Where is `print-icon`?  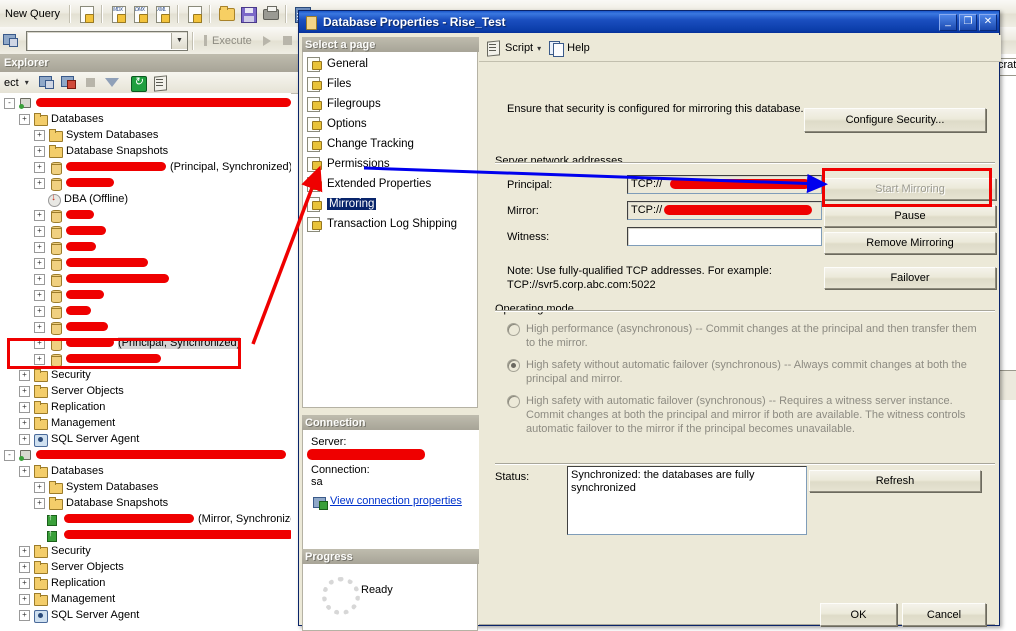
print-icon is located at coordinates (270, 14).